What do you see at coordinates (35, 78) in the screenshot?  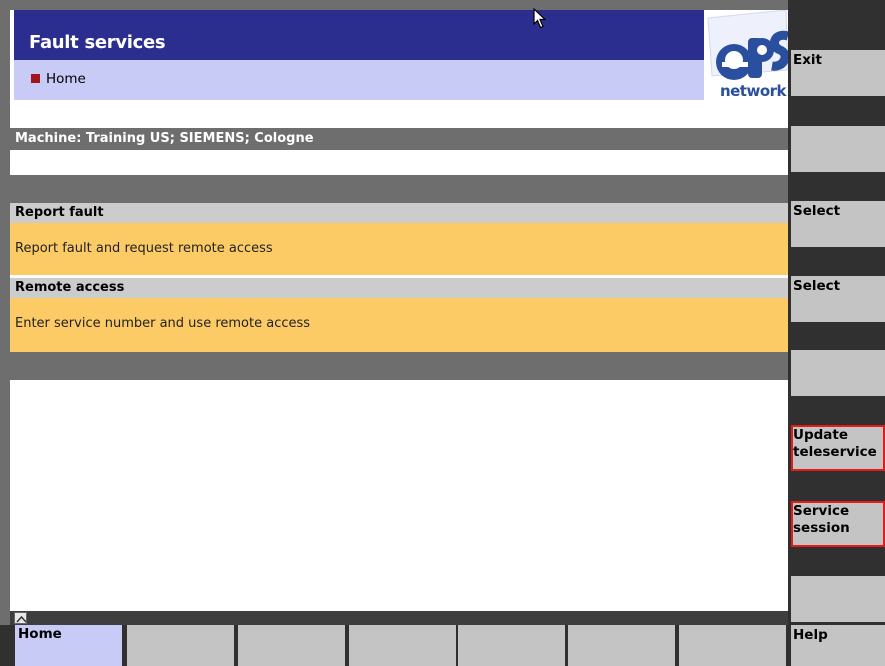 I see `red-square-bullet-icon` at bounding box center [35, 78].